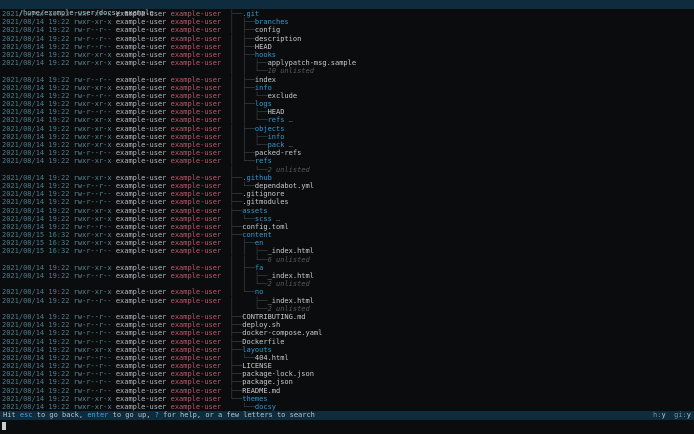 This screenshot has height=434, width=694. Describe the element at coordinates (259, 292) in the screenshot. I see `directory-name: no` at that location.